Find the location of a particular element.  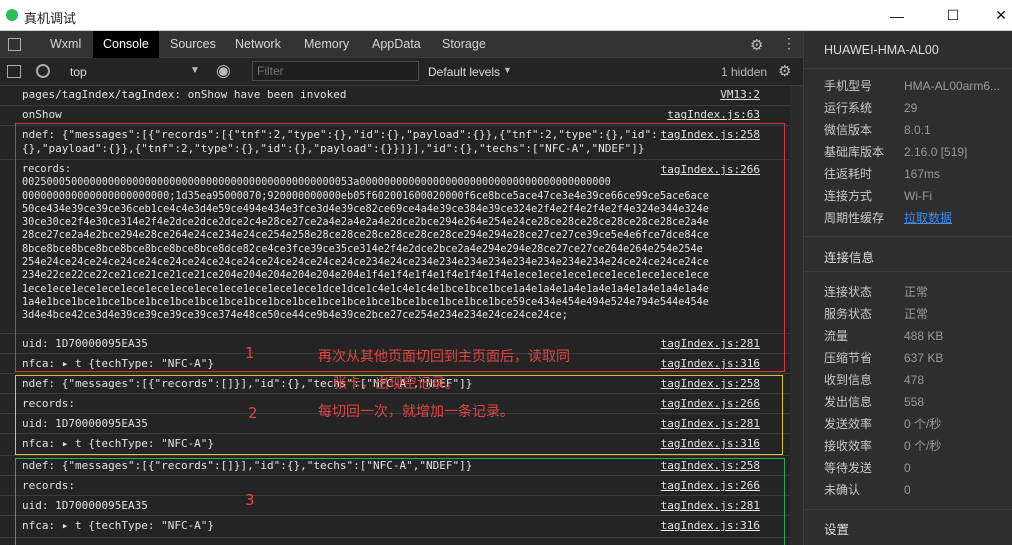

info-row: 微信版本 8.0.1 is located at coordinates (877, 130).